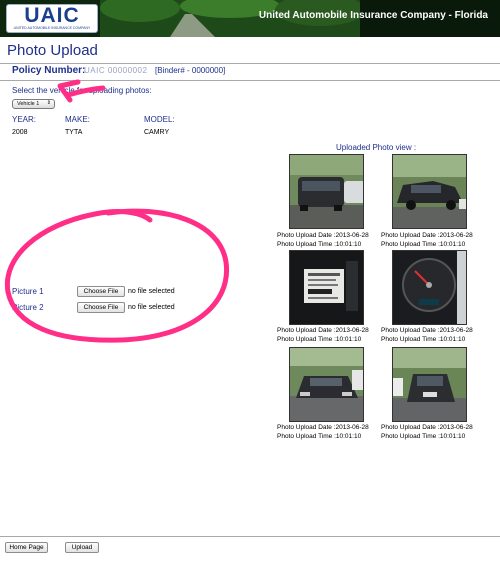  Describe the element at coordinates (319, 436) in the screenshot. I see `photo-5-time: Photo Upload Time :10:01:10` at that location.